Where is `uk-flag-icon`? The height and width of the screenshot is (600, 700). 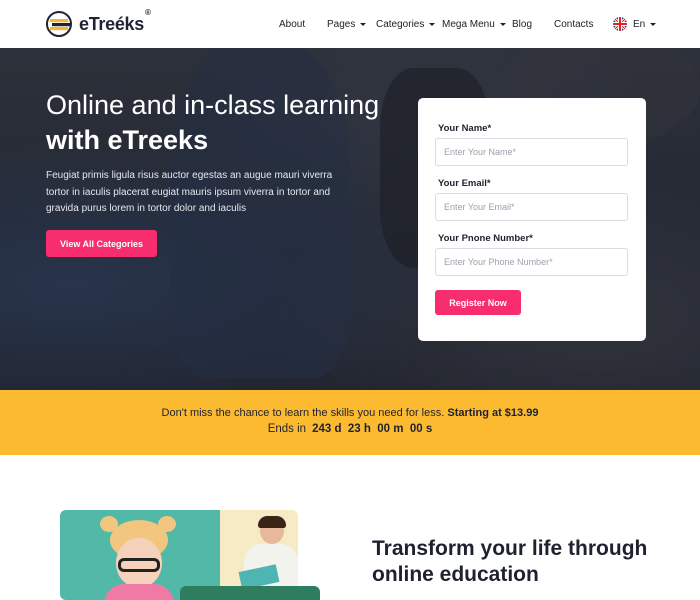
uk-flag-icon is located at coordinates (620, 24).